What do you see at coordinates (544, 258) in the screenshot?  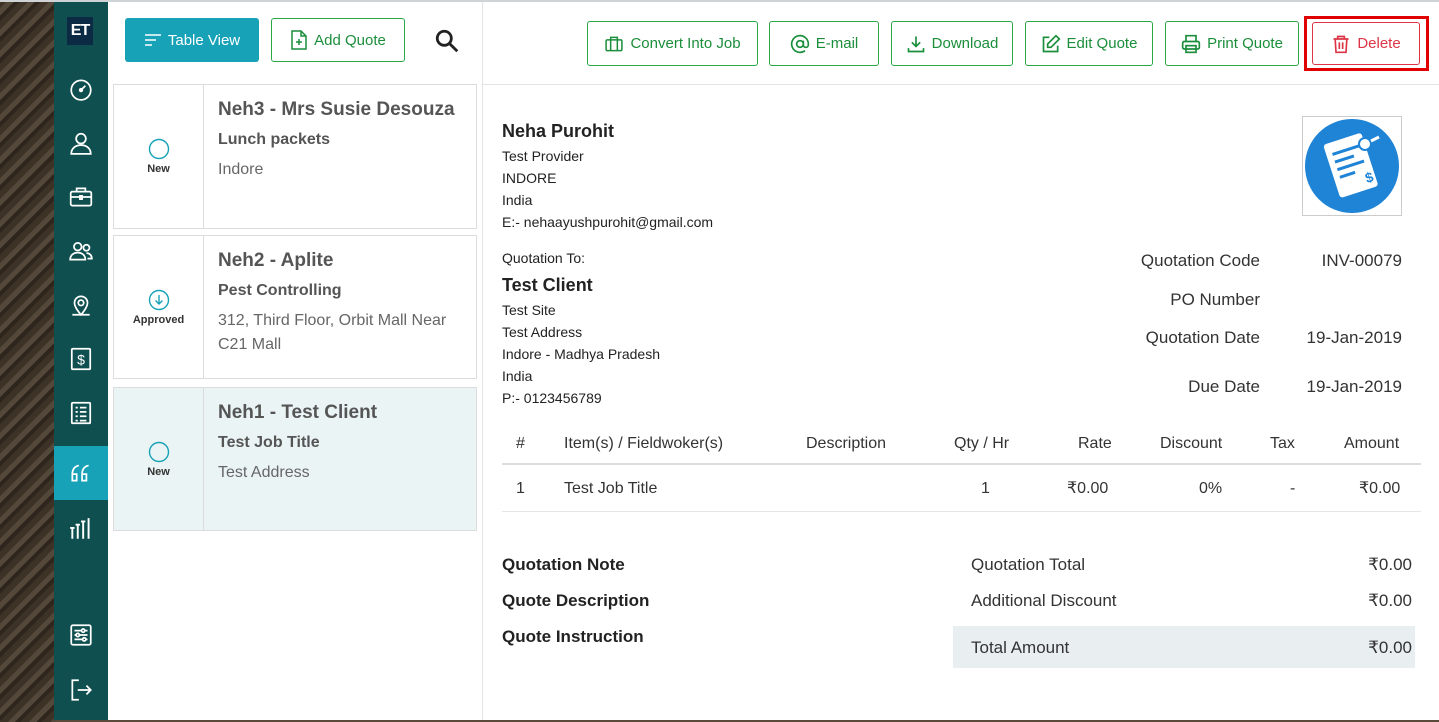 I see `quotation-to-label: Quotation To:` at bounding box center [544, 258].